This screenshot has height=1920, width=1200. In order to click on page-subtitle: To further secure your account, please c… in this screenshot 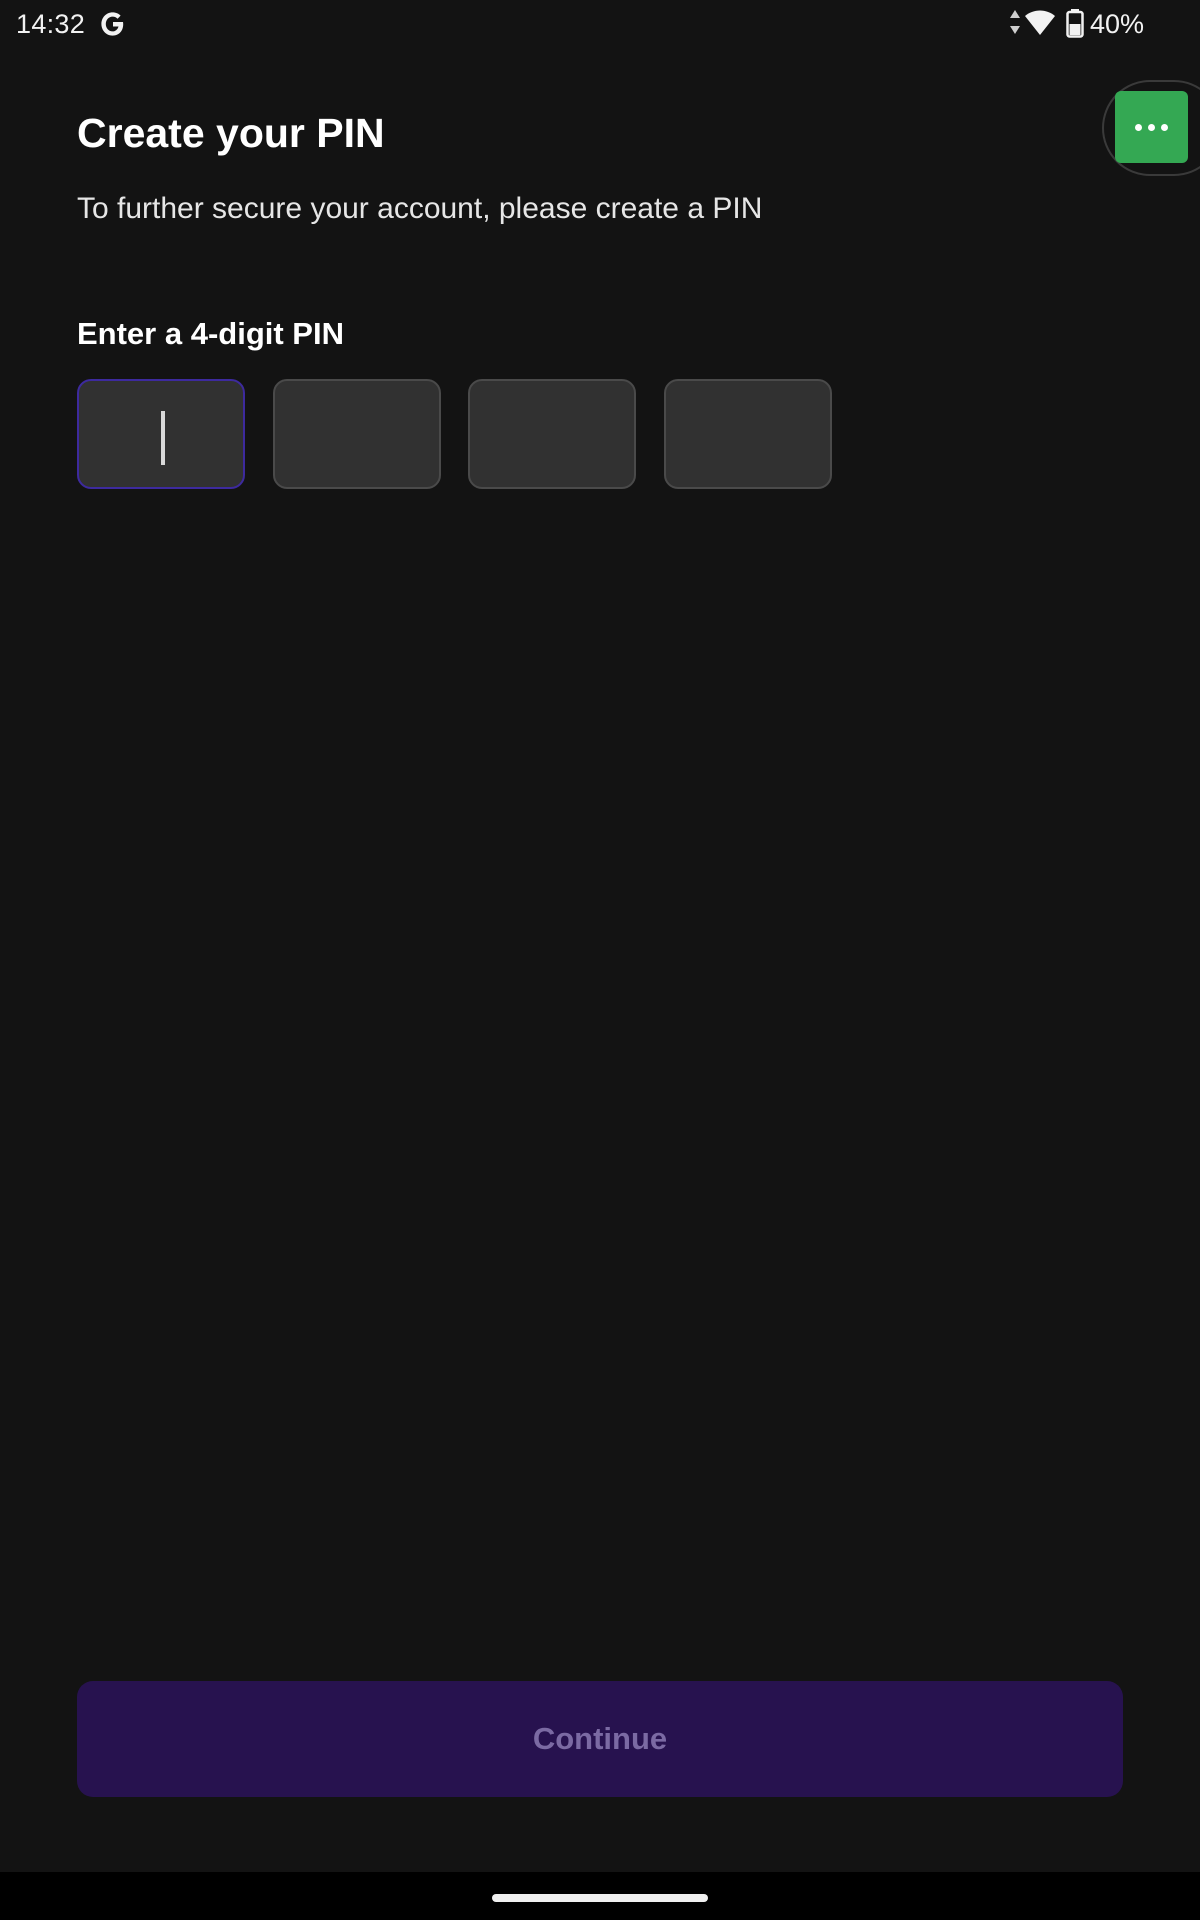, I will do `click(420, 208)`.